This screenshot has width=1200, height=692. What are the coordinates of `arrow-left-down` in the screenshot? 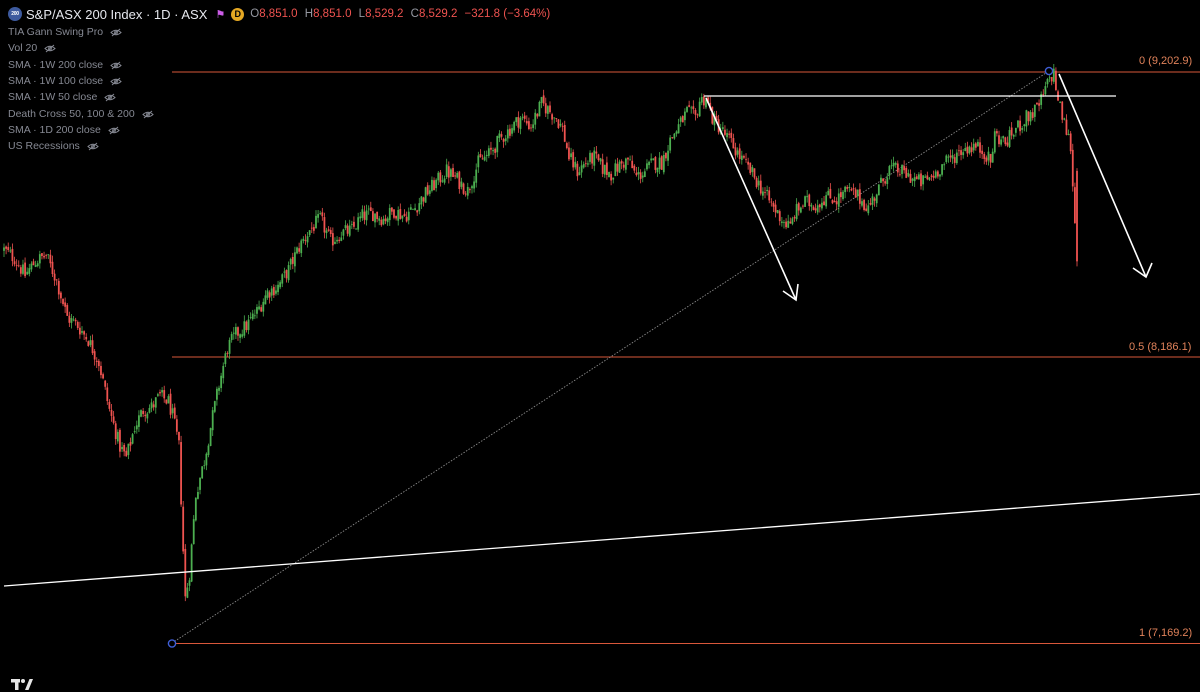 It's located at (752, 199).